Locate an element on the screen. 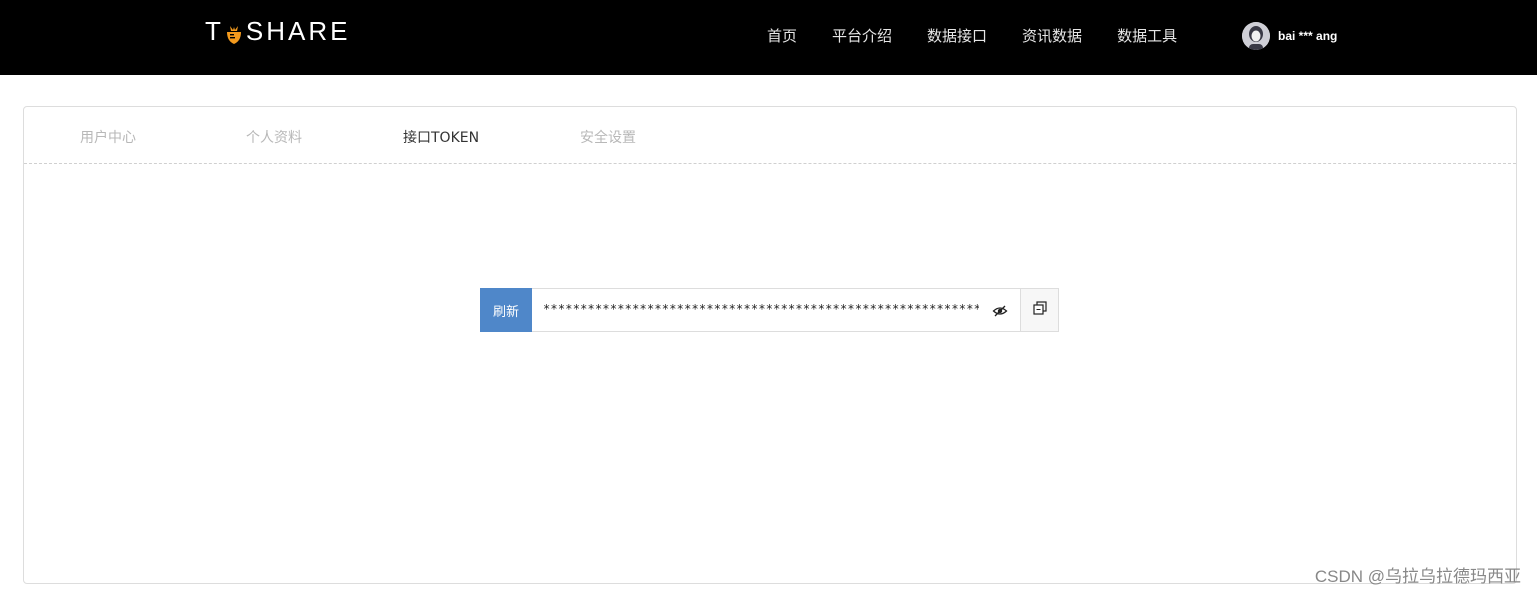  nav-item-home: 首页 is located at coordinates (782, 36).